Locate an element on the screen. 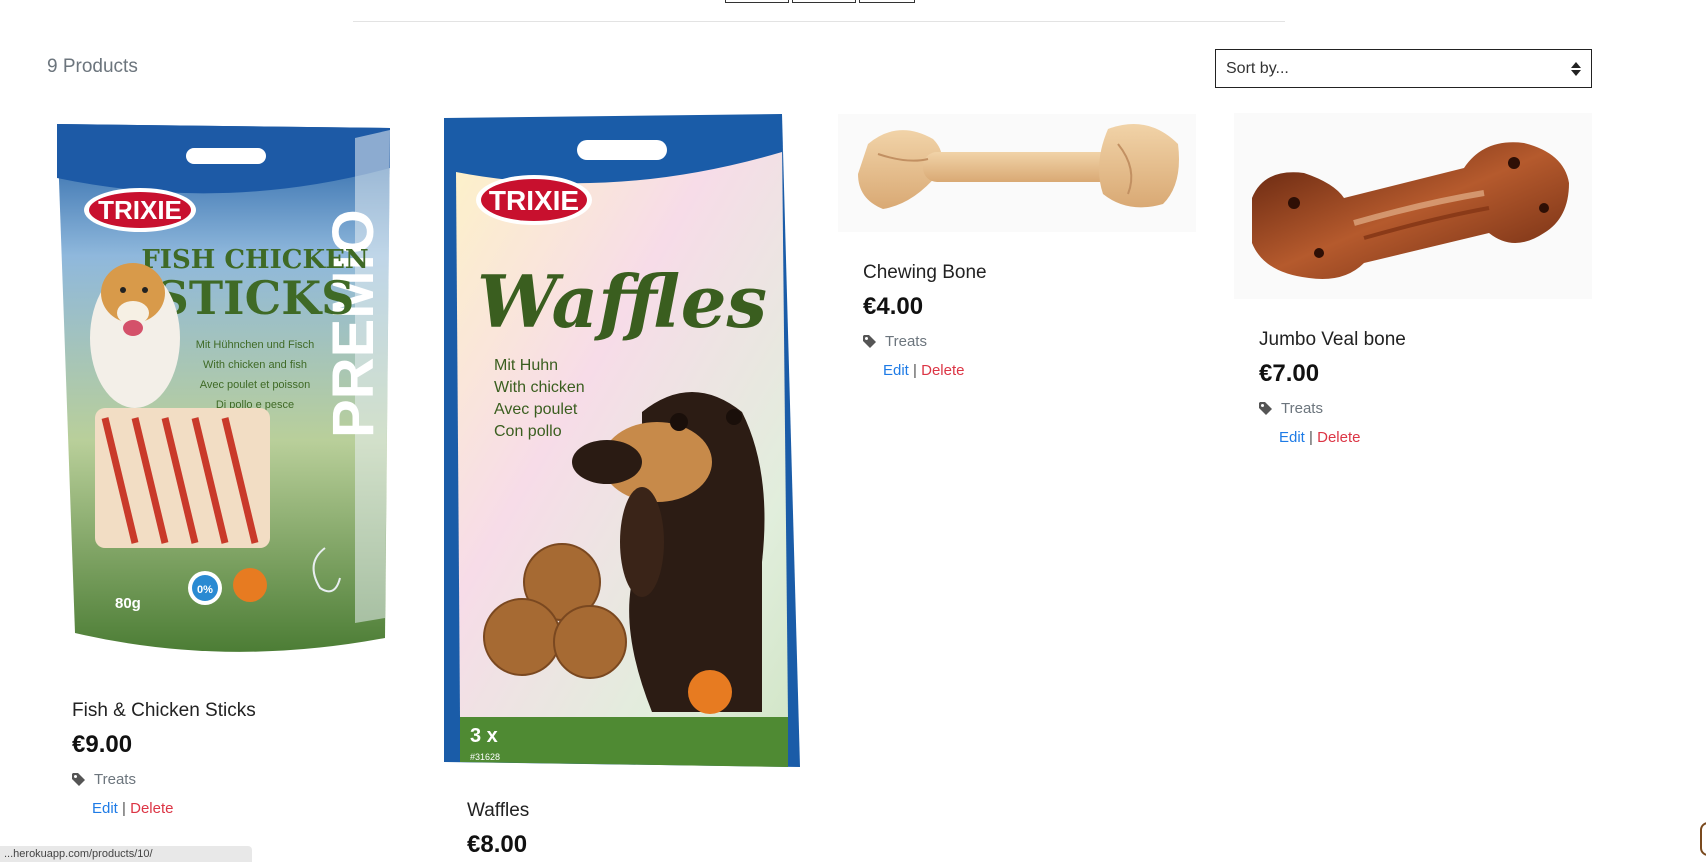 Image resolution: width=1706 pixels, height=862 pixels. svg-text: Avec poulet et poisson is located at coordinates (255, 385).